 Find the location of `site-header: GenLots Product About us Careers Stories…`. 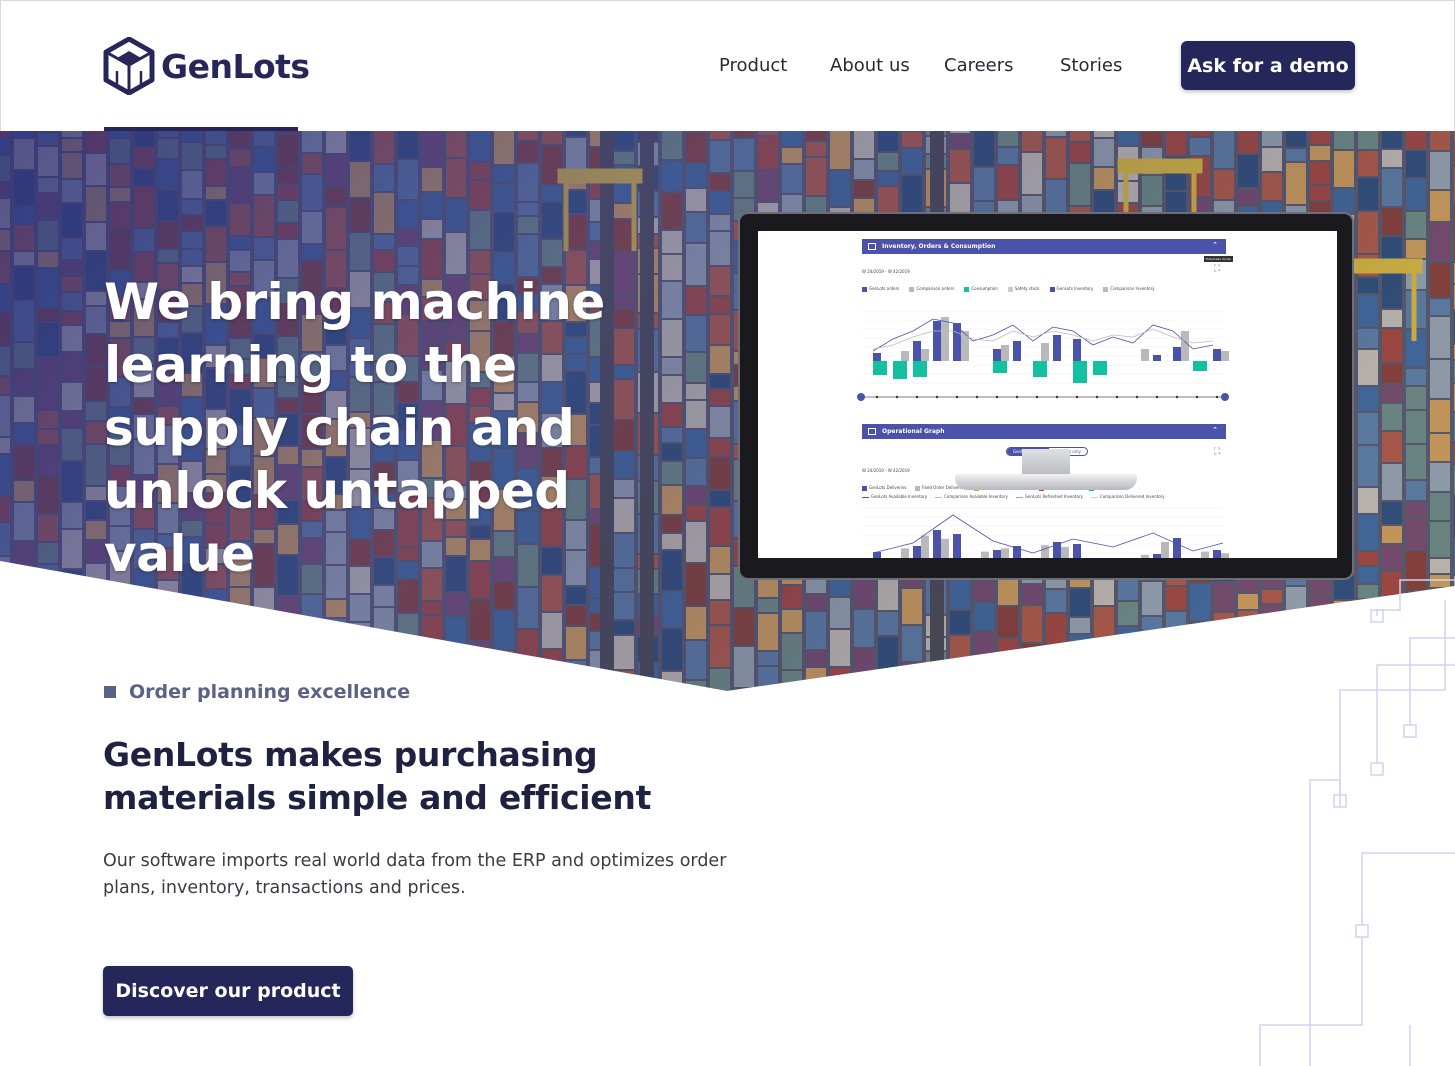

site-header: GenLots Product About us Careers Stories… is located at coordinates (727, 65).